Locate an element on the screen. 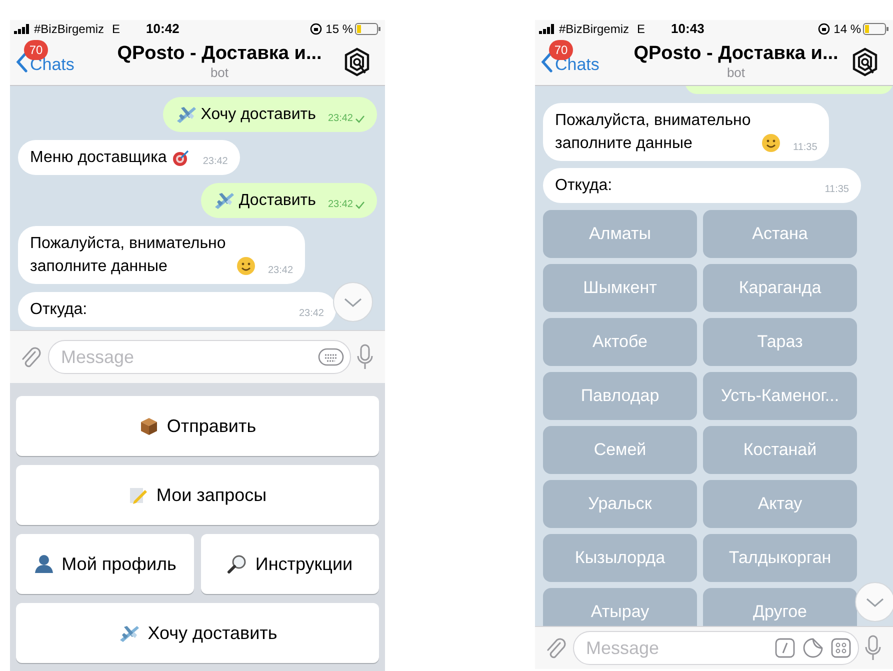 The height and width of the screenshot is (671, 893). message-text: Хочу доставить is located at coordinates (258, 115).